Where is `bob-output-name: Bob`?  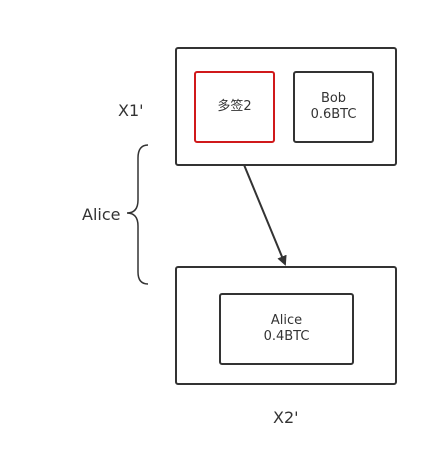 bob-output-name: Bob is located at coordinates (333, 98).